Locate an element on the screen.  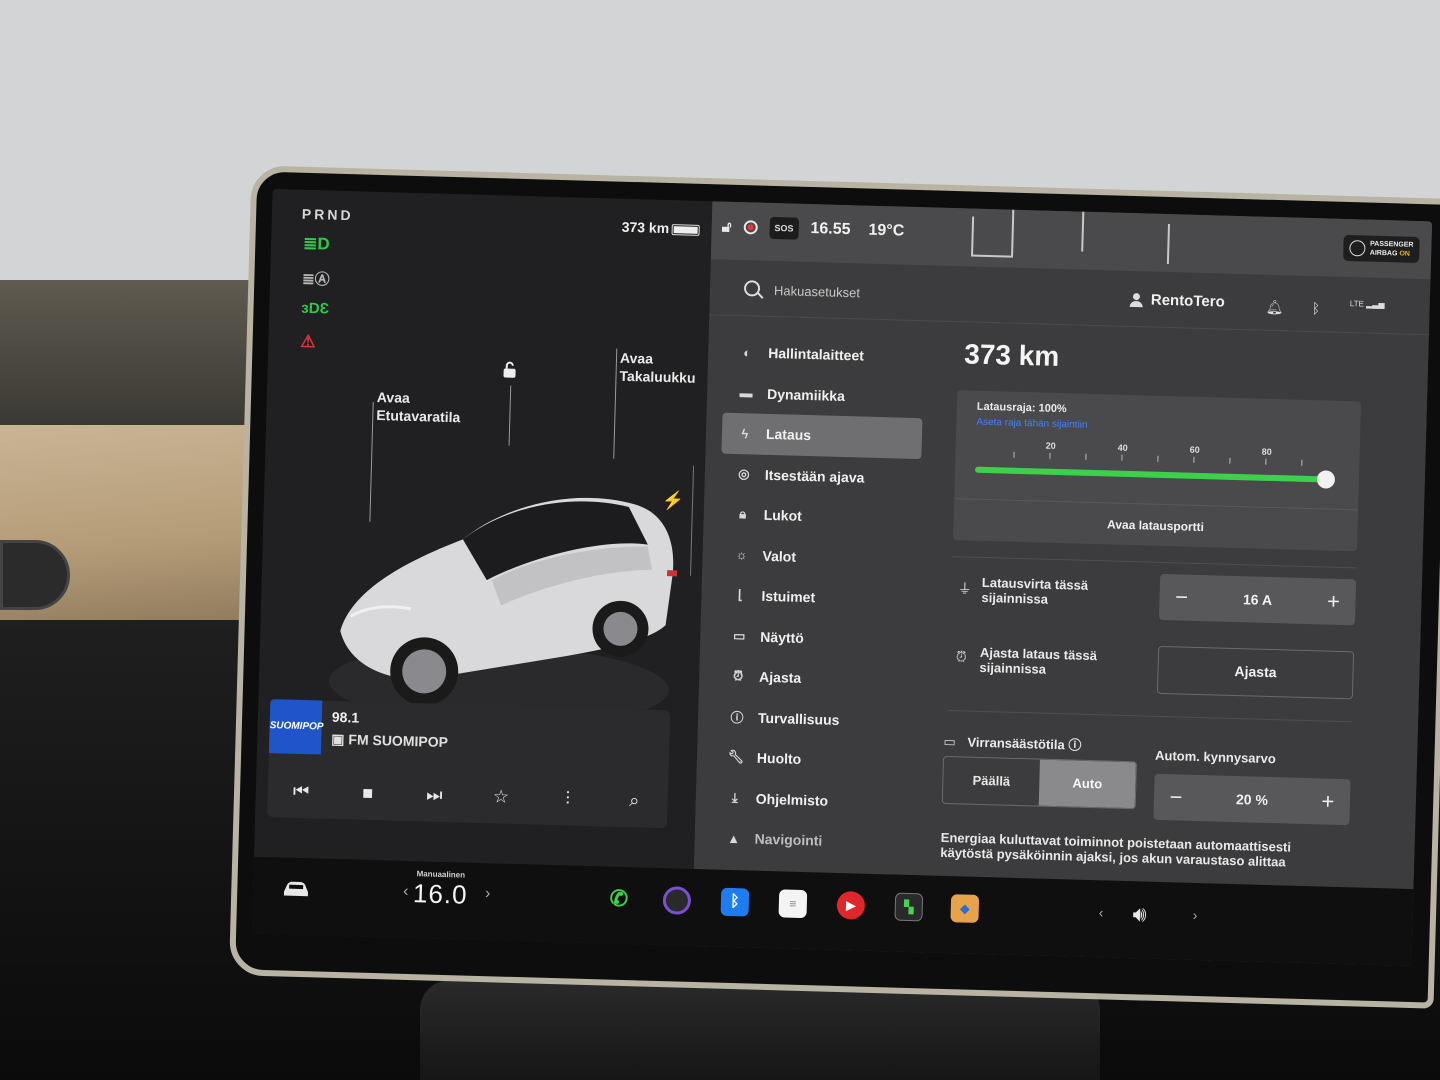
outside-temperature: 19°C is located at coordinates (886, 230).